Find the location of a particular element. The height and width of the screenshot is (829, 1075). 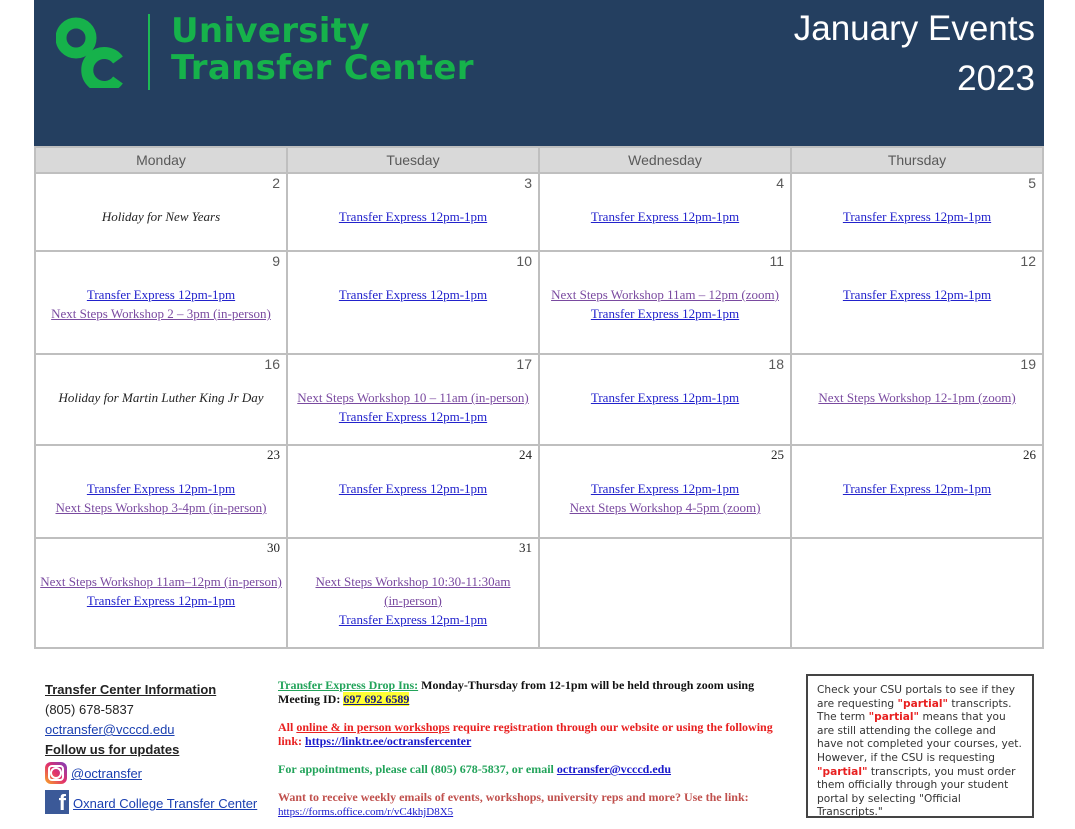

info-email-link: octransfer@vcccd.edu is located at coordinates (110, 729).